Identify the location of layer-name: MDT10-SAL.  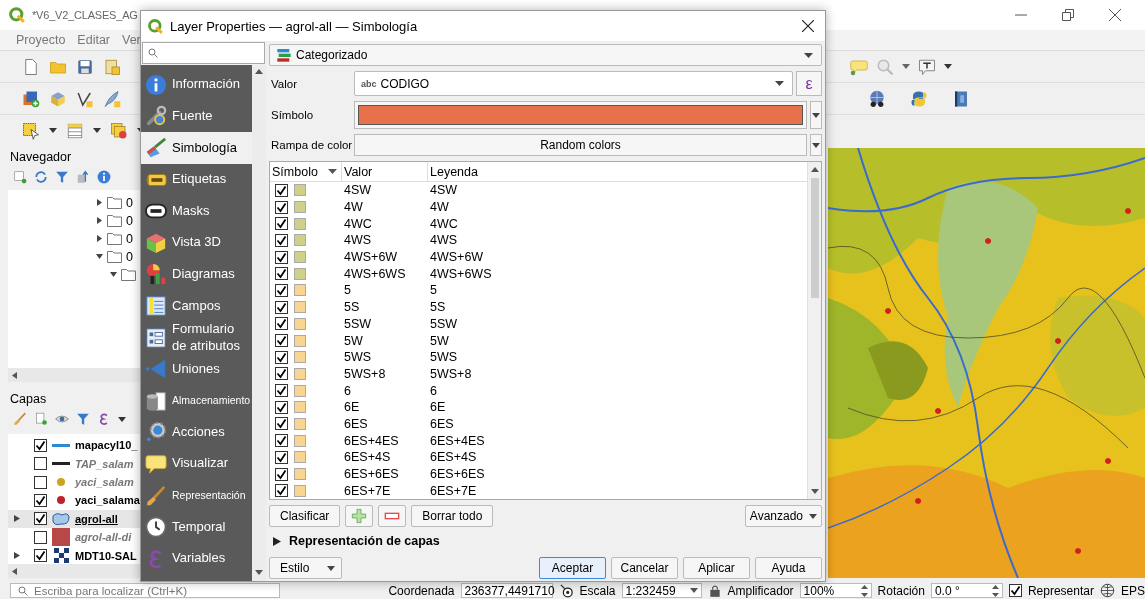
(106, 555).